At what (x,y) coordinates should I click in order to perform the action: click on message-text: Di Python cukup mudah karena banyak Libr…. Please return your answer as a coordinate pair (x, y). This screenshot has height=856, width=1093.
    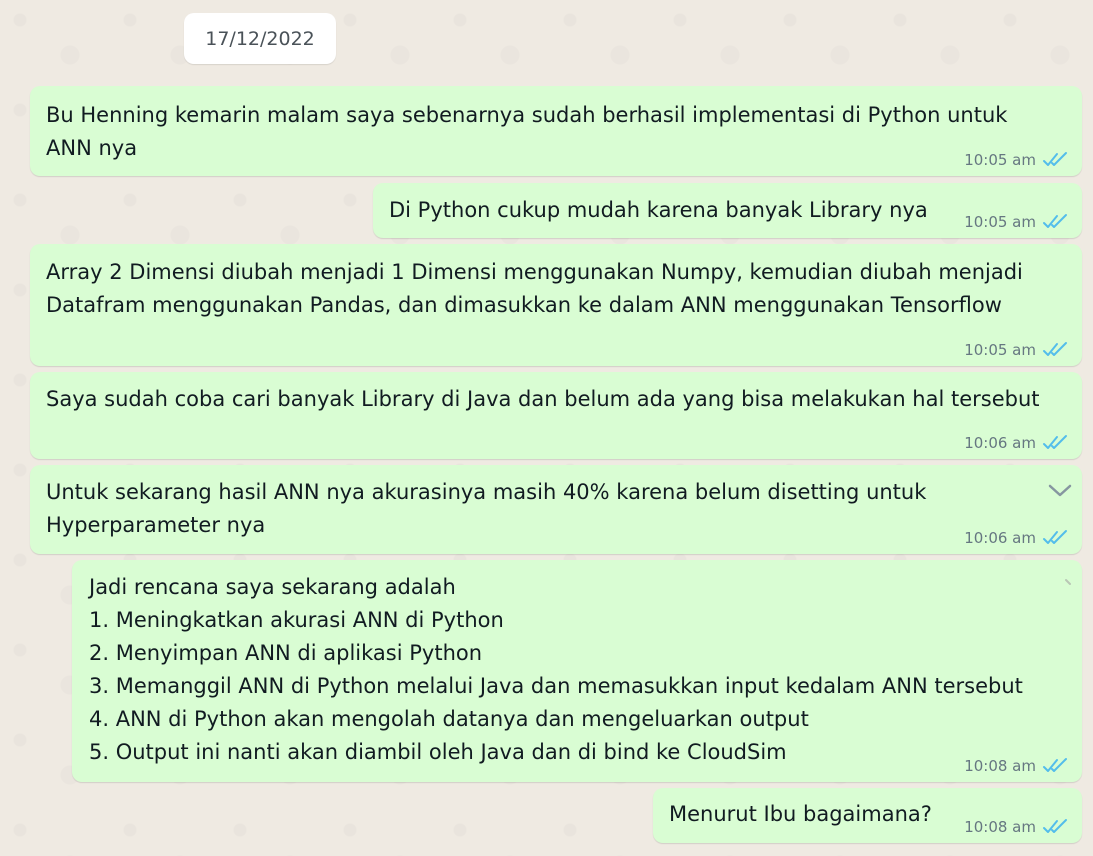
    Looking at the image, I should click on (658, 210).